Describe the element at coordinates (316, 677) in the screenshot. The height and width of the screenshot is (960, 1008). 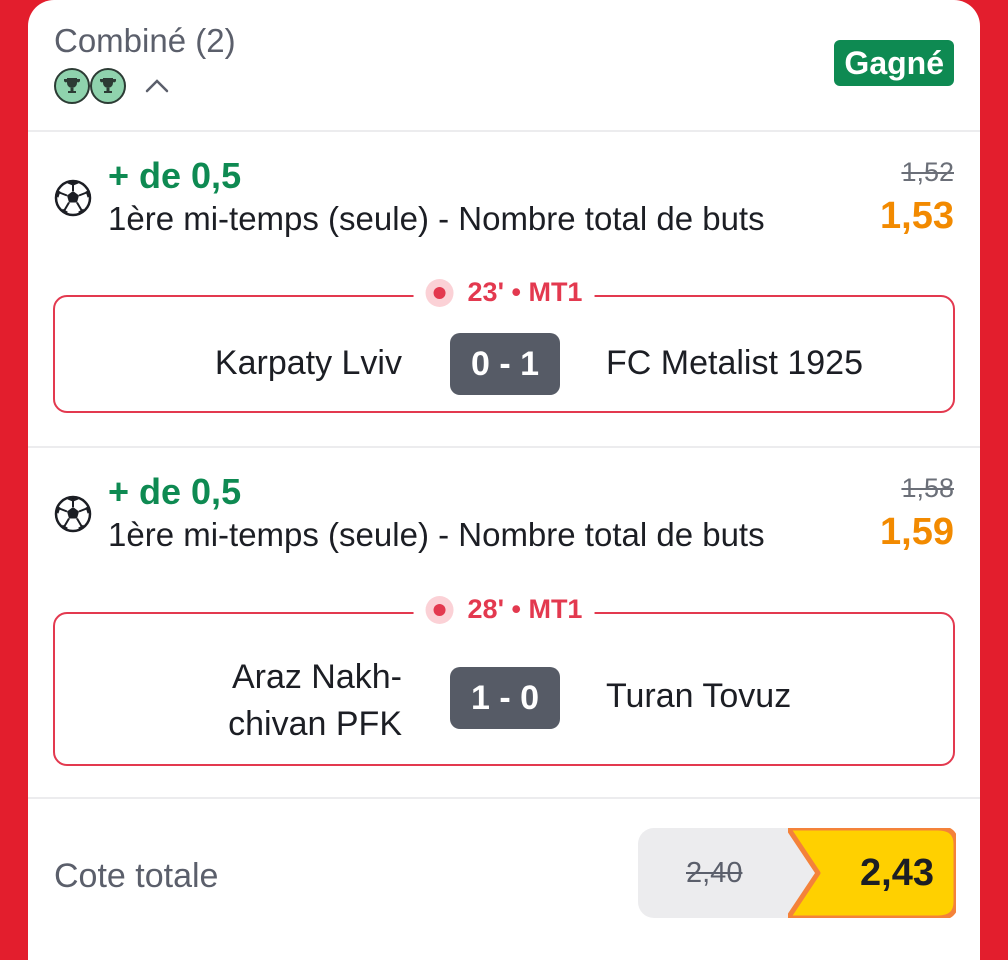
I see `home-team-line: Araz Nakh-` at that location.